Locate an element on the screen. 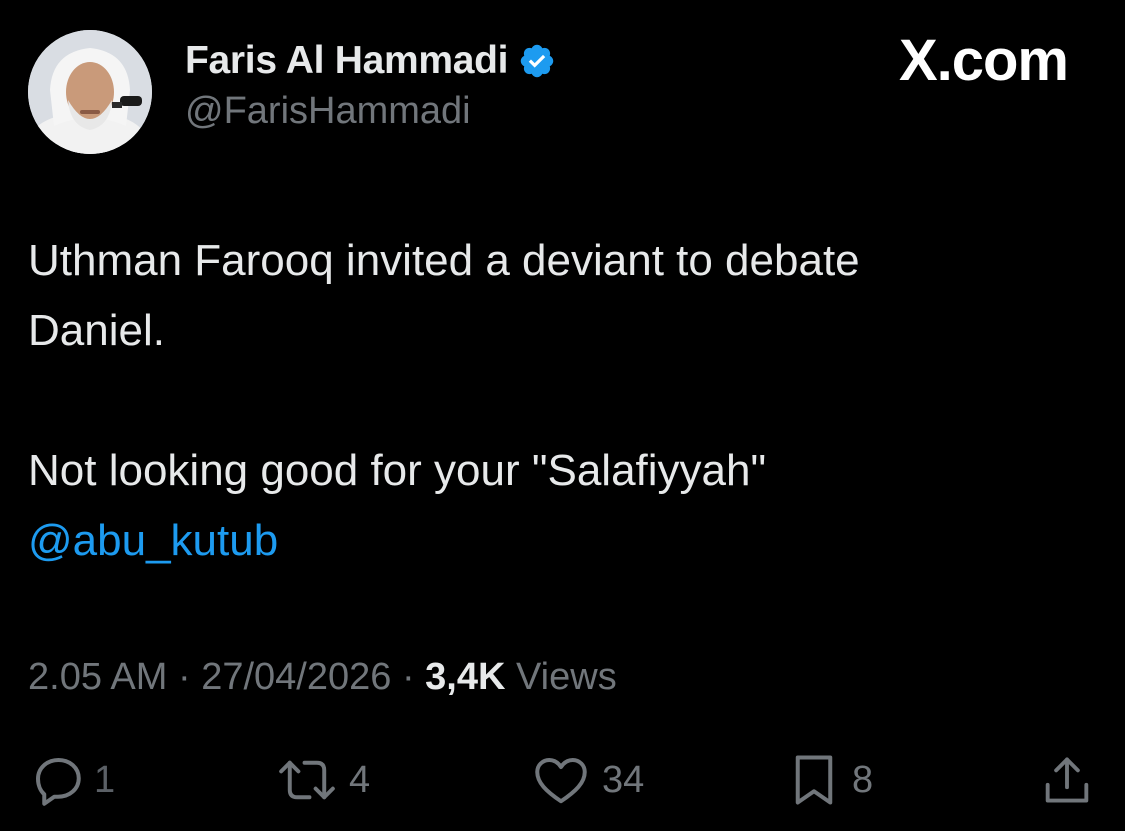 This screenshot has height=831, width=1125. avatar-image is located at coordinates (90, 92).